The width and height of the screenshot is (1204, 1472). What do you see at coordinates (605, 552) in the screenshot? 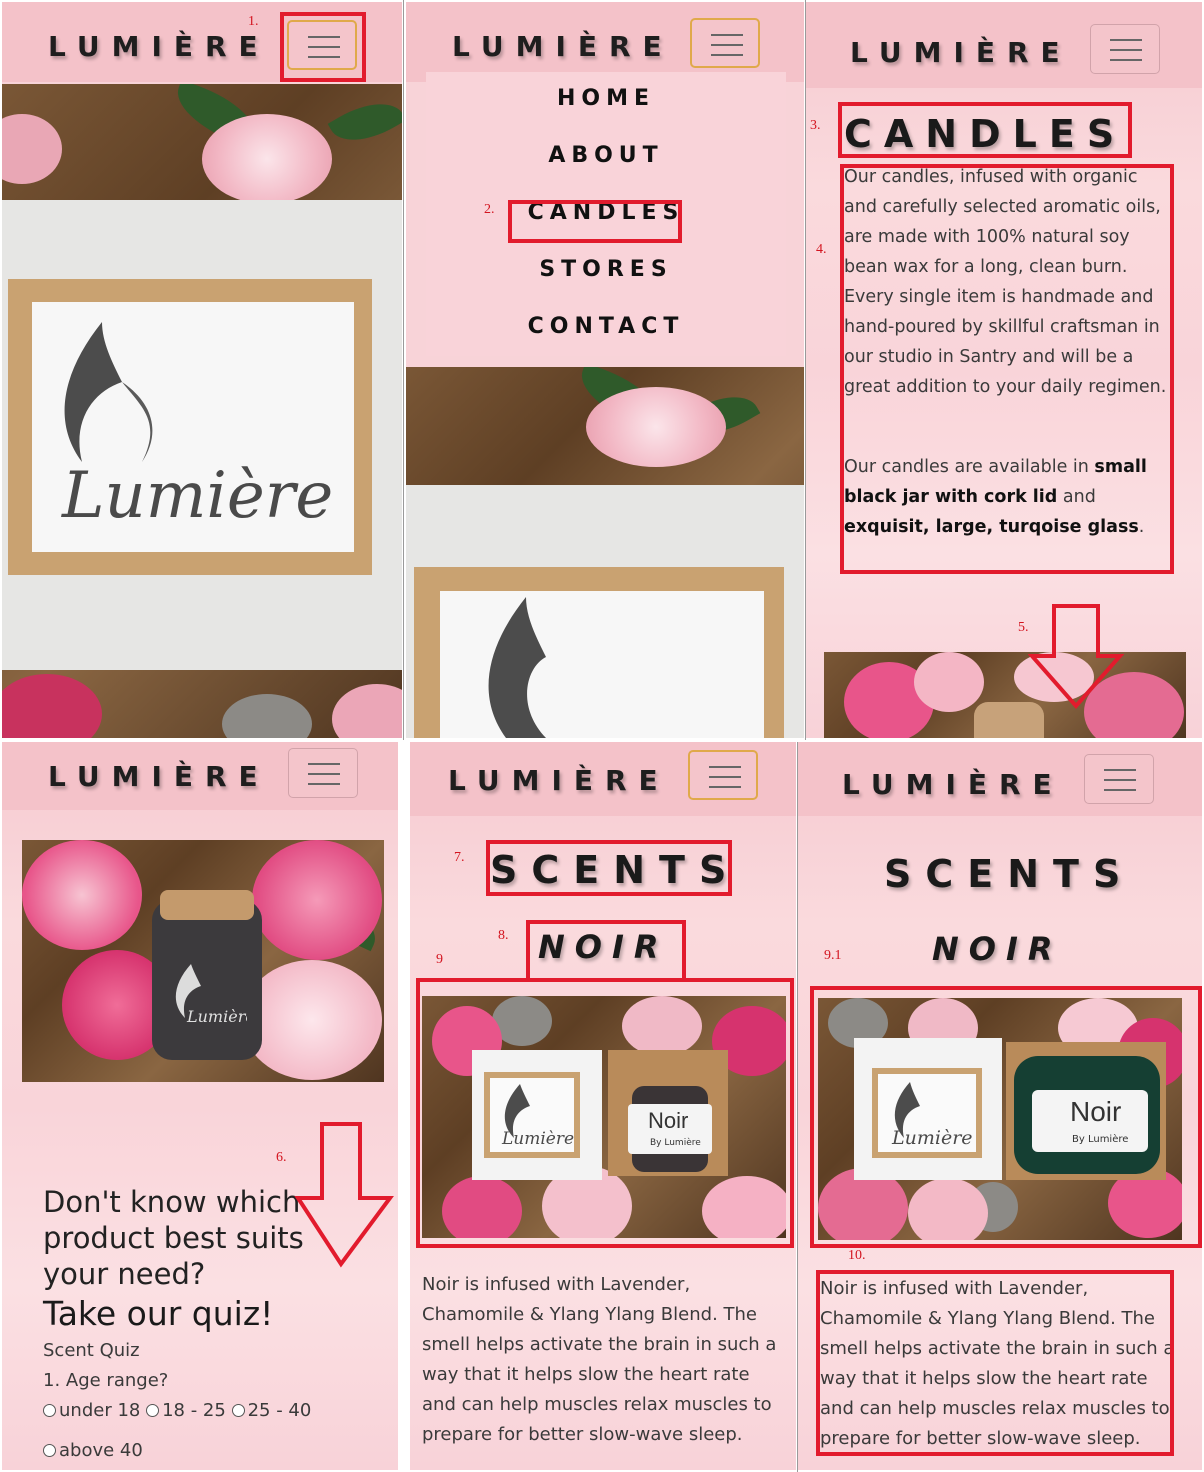
I see `hero-image` at bounding box center [605, 552].